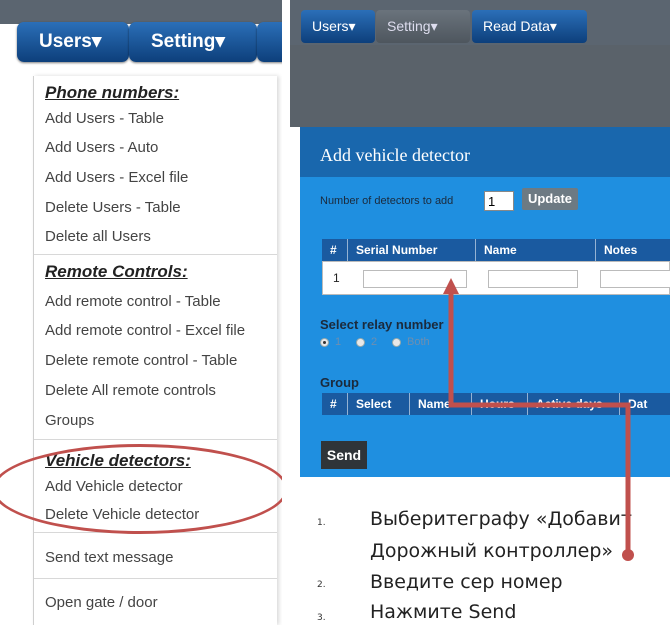 This screenshot has height=625, width=670. Describe the element at coordinates (501, 519) in the screenshot. I see `step-1-text: Выберитеграфу «Добавит` at that location.